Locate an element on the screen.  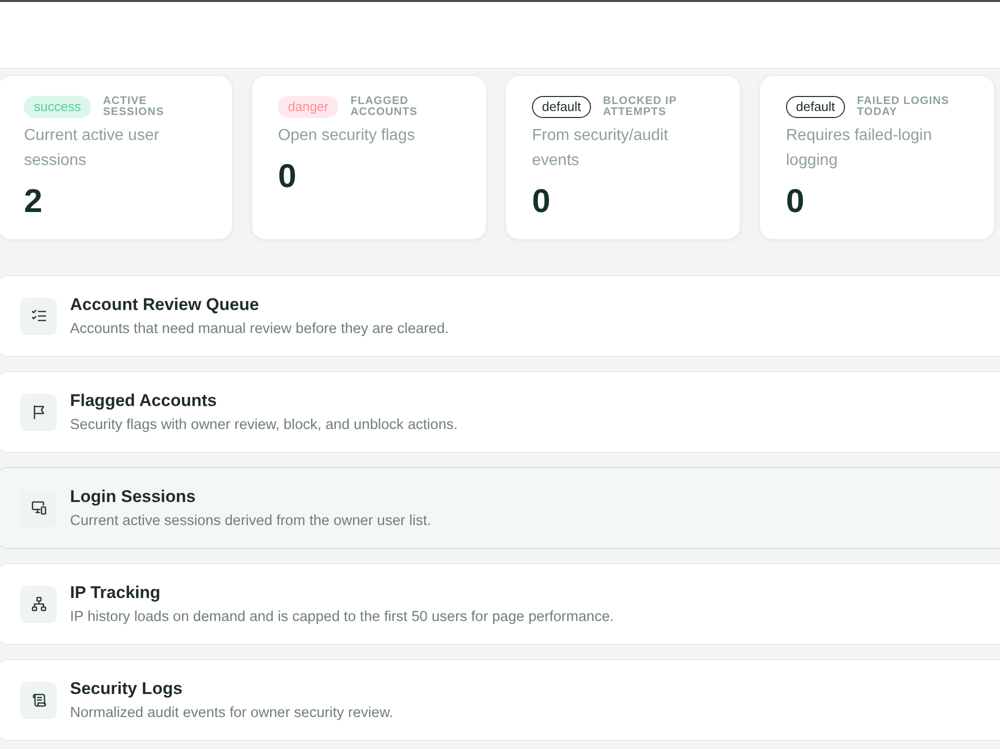
section-description: IP history loads on demand and is capped to the first 50 users for page performance. is located at coordinates (342, 617).